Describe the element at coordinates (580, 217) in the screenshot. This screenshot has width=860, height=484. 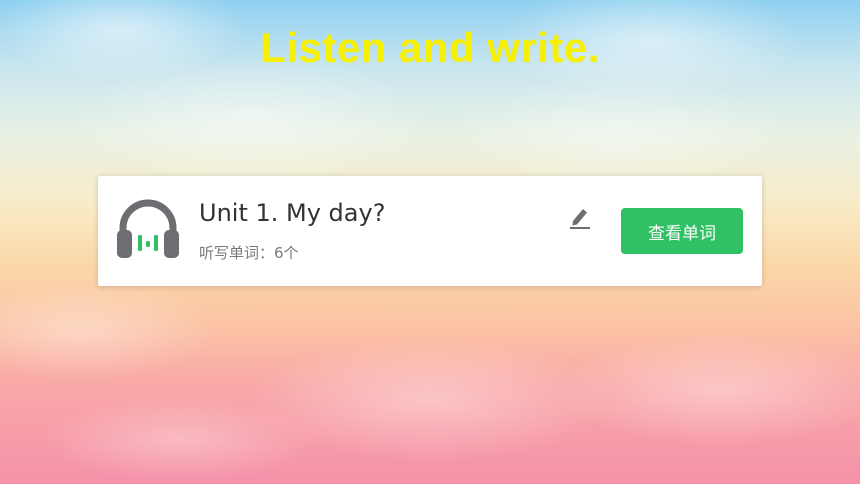
I see `pencil-icon` at that location.